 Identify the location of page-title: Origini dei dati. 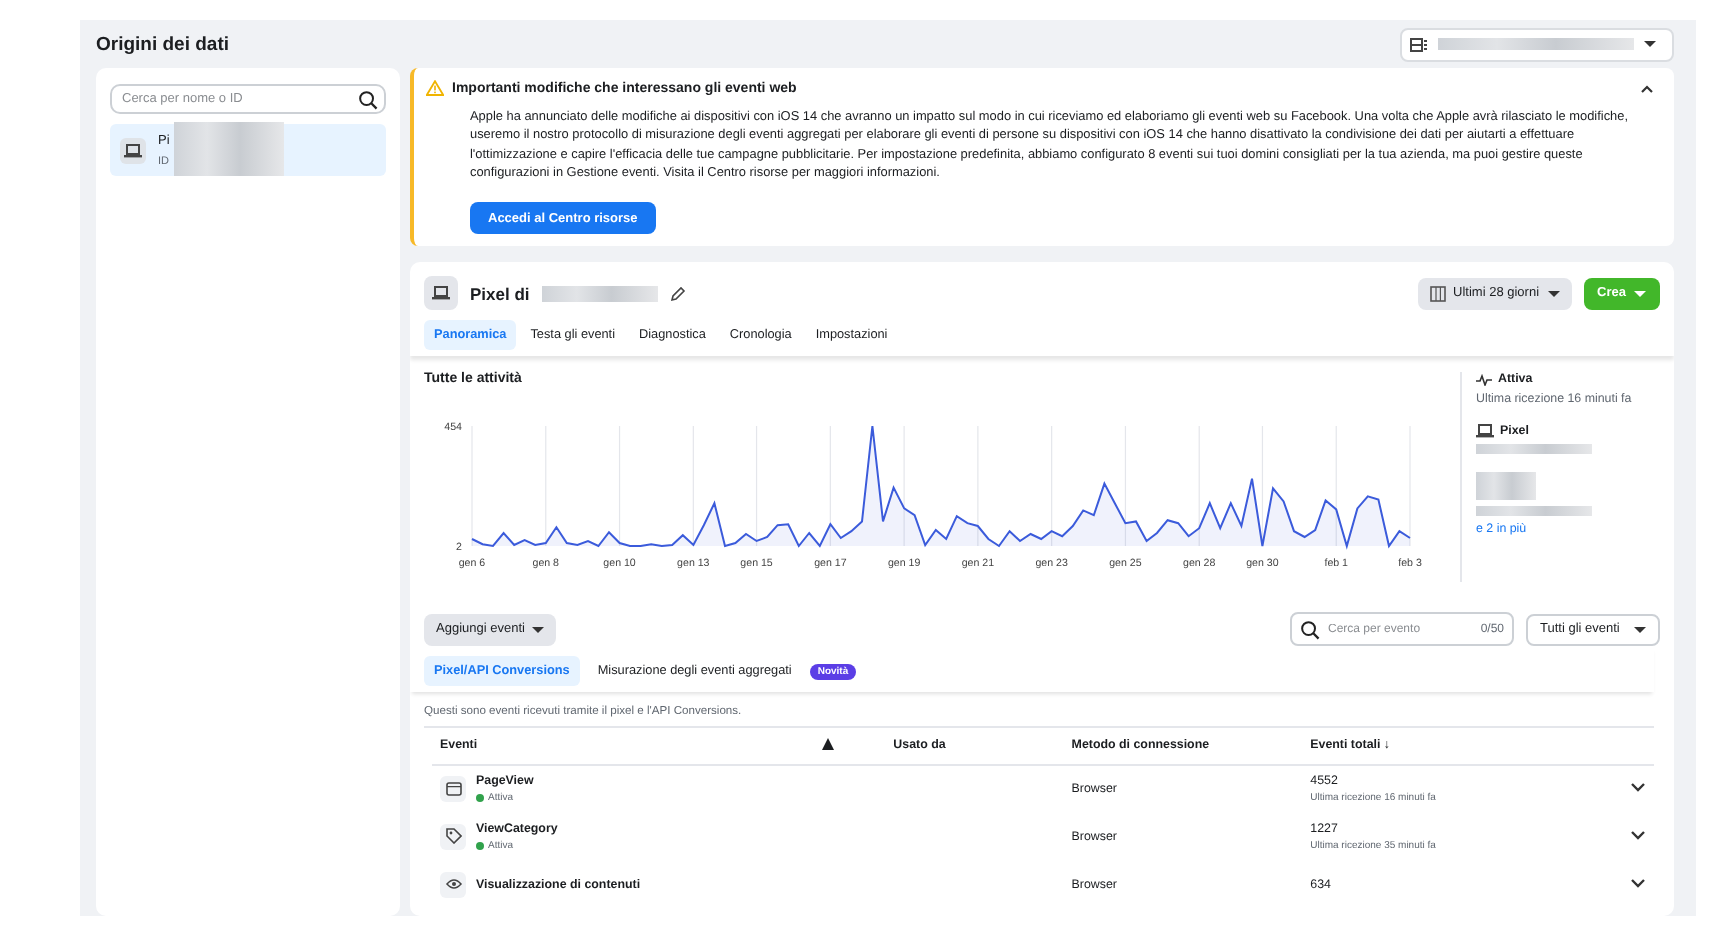
(163, 44).